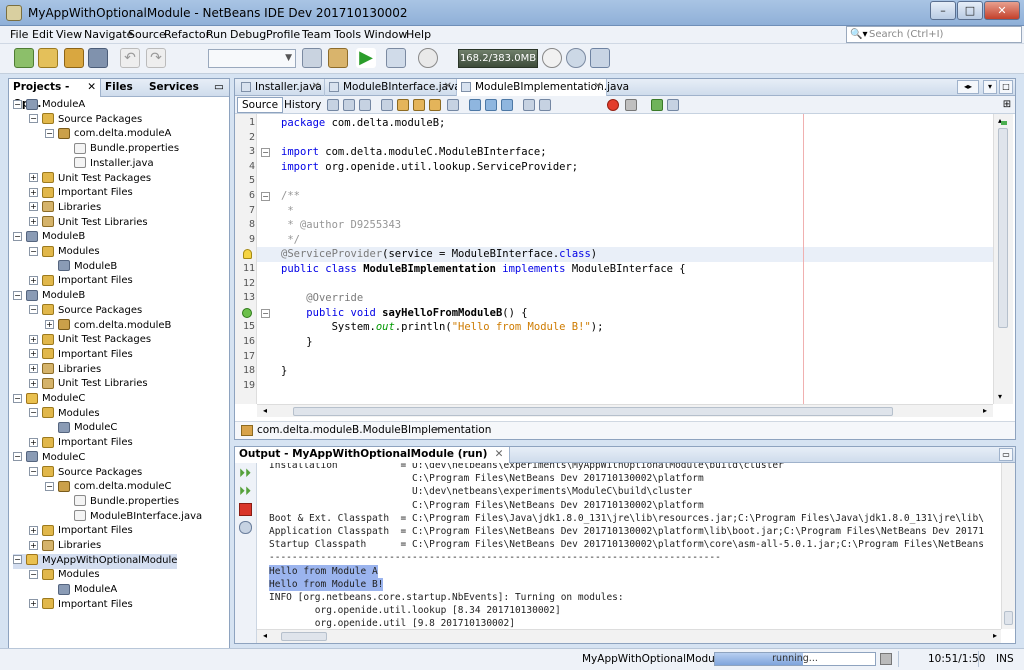 The image size is (1024, 670). What do you see at coordinates (19, 34) in the screenshot?
I see `menu-file: File` at bounding box center [19, 34].